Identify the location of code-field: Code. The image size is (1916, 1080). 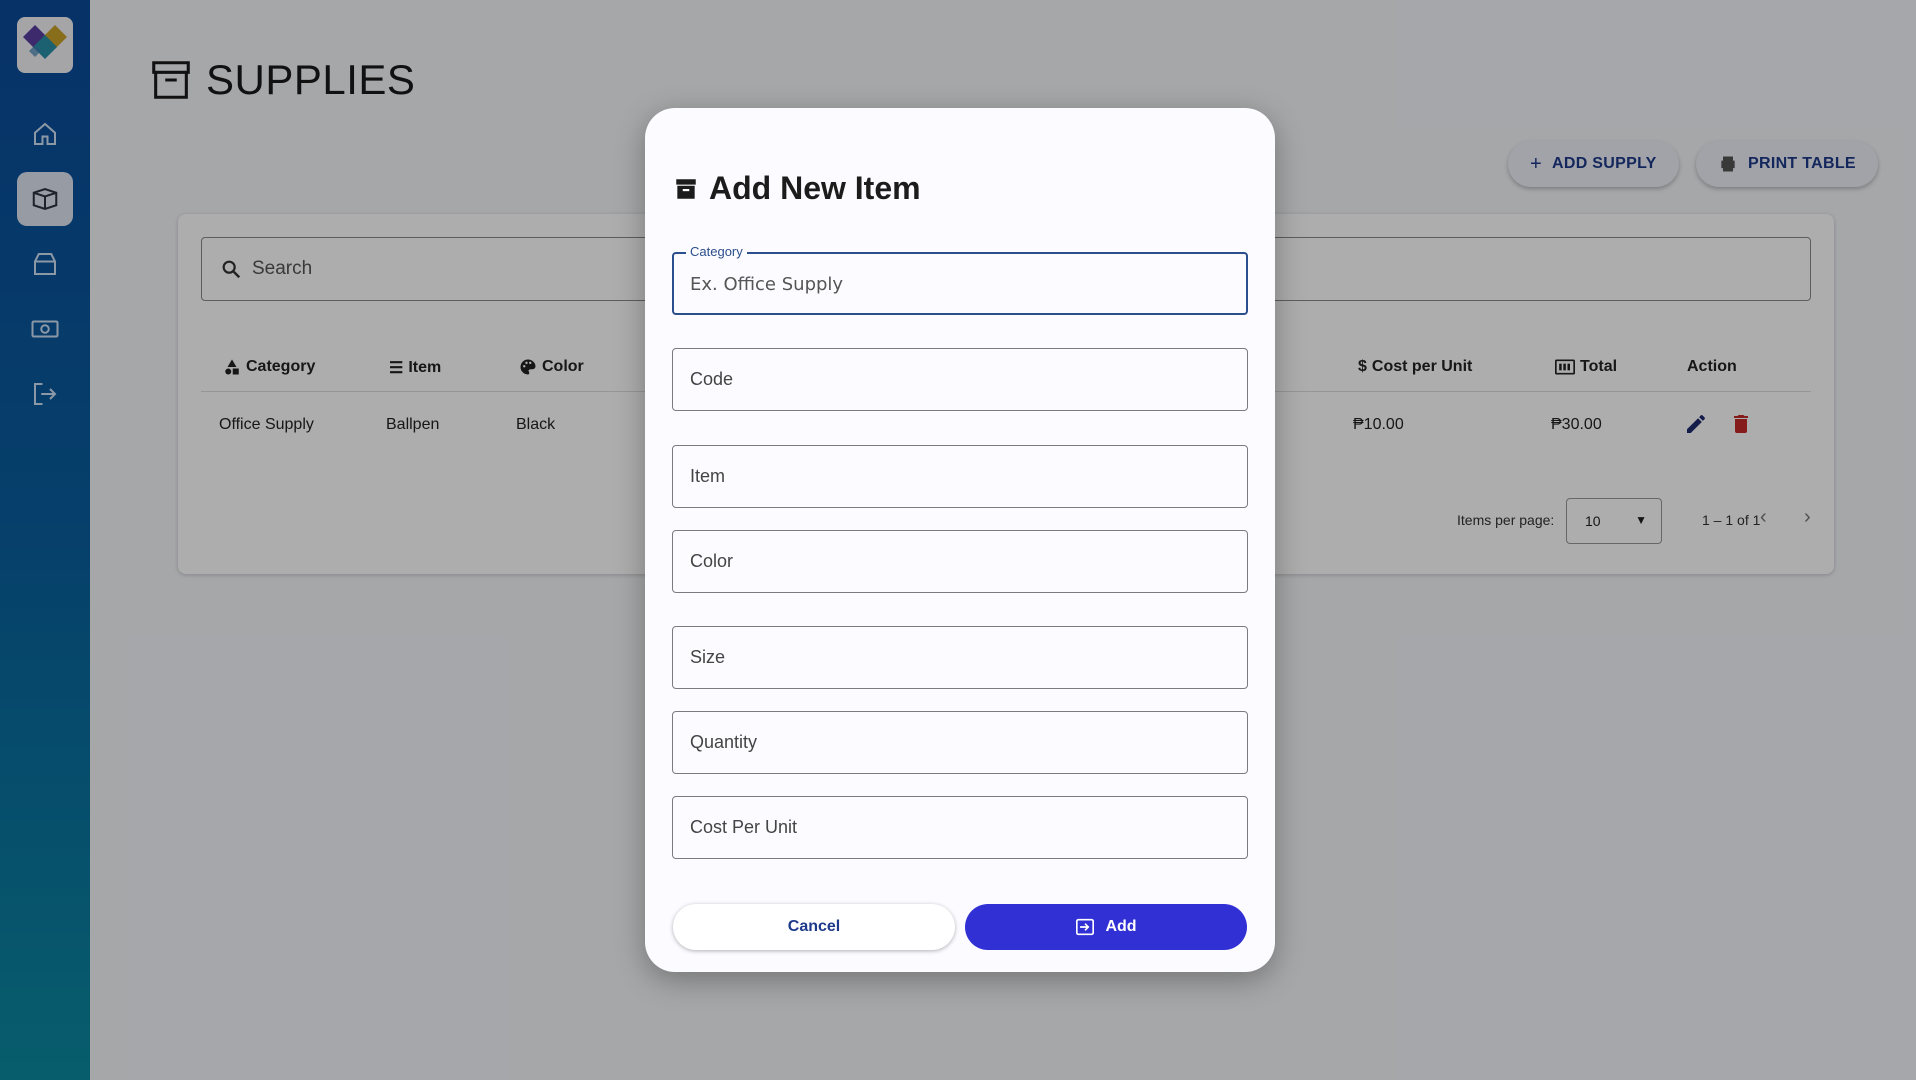
(960, 379).